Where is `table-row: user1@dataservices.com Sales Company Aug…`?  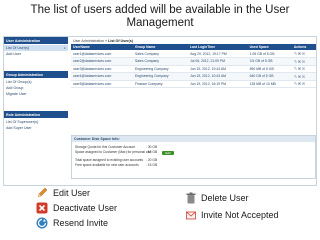 table-row: user1@dataservices.com Sales Company Aug… is located at coordinates (193, 54).